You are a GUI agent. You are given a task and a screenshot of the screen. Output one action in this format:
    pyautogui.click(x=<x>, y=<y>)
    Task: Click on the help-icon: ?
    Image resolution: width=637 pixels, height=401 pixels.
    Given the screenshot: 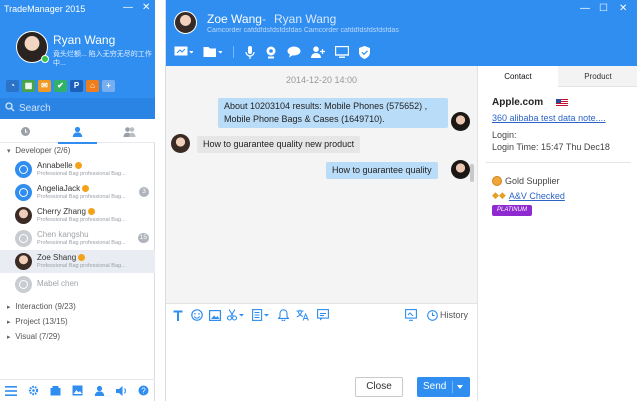 What is the action you would take?
    pyautogui.click(x=143, y=390)
    